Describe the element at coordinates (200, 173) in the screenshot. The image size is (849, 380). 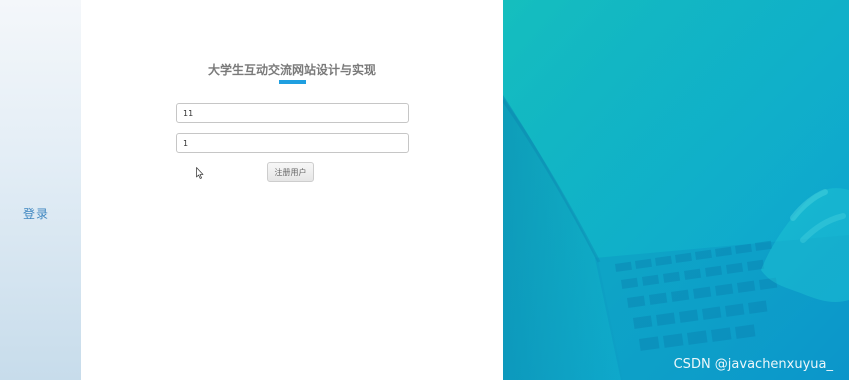
I see `mouse-pointer-icon` at that location.